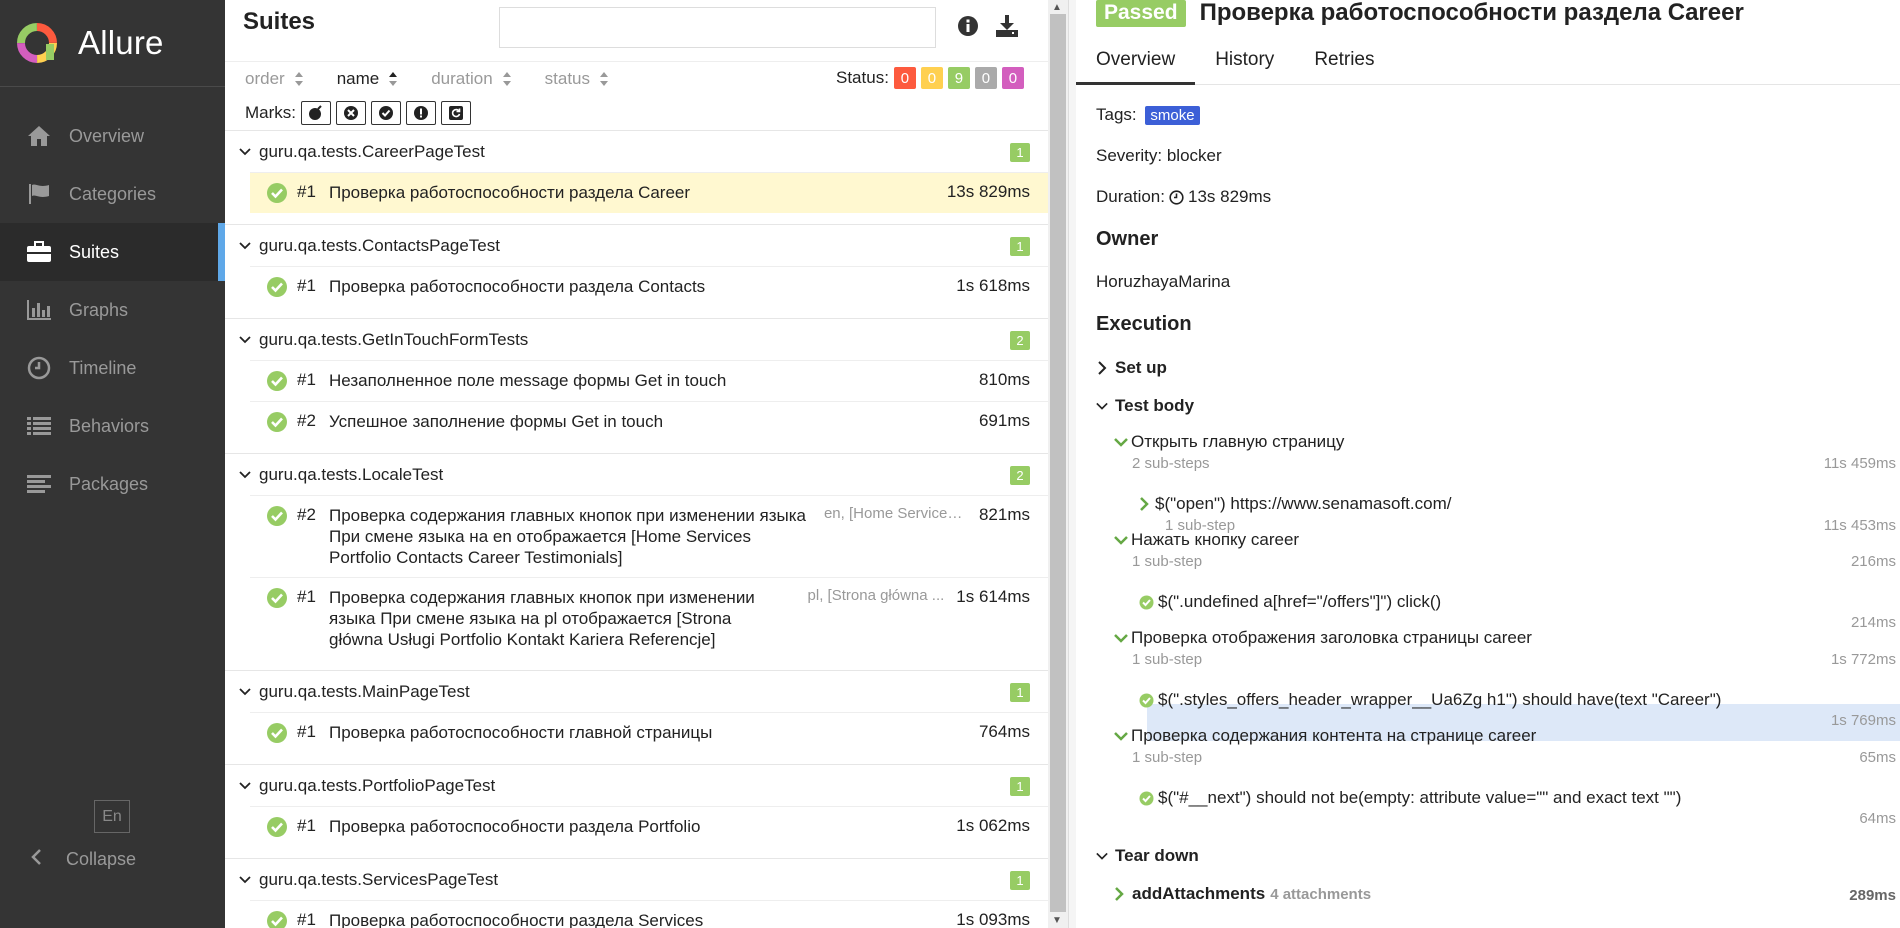 The image size is (1900, 928). What do you see at coordinates (421, 113) in the screenshot?
I see `mark-new-broken-toggle` at bounding box center [421, 113].